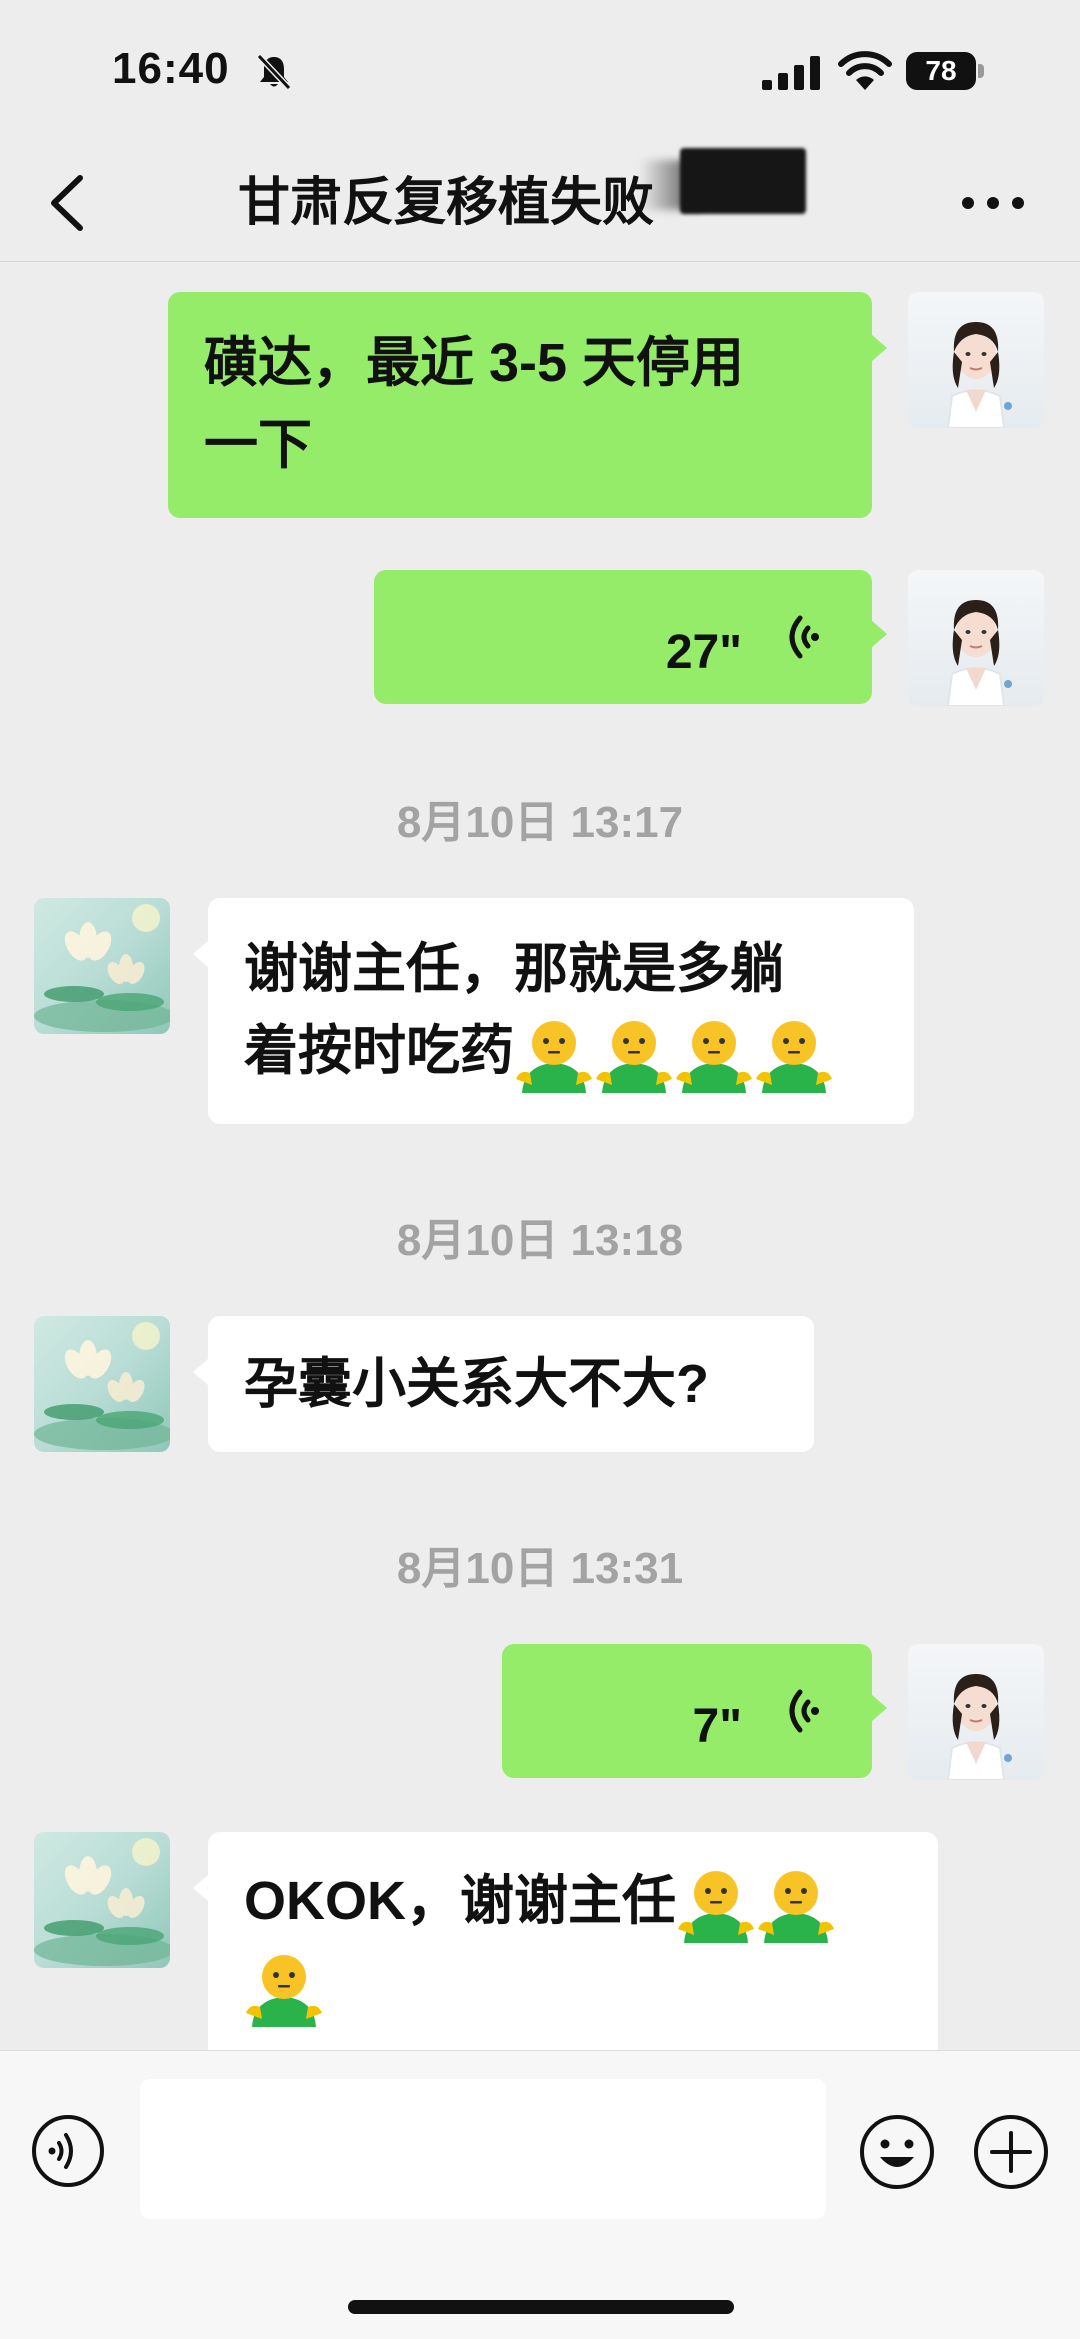 This screenshot has height=2339, width=1080. What do you see at coordinates (573, 1987) in the screenshot?
I see `message-emoji-line` at bounding box center [573, 1987].